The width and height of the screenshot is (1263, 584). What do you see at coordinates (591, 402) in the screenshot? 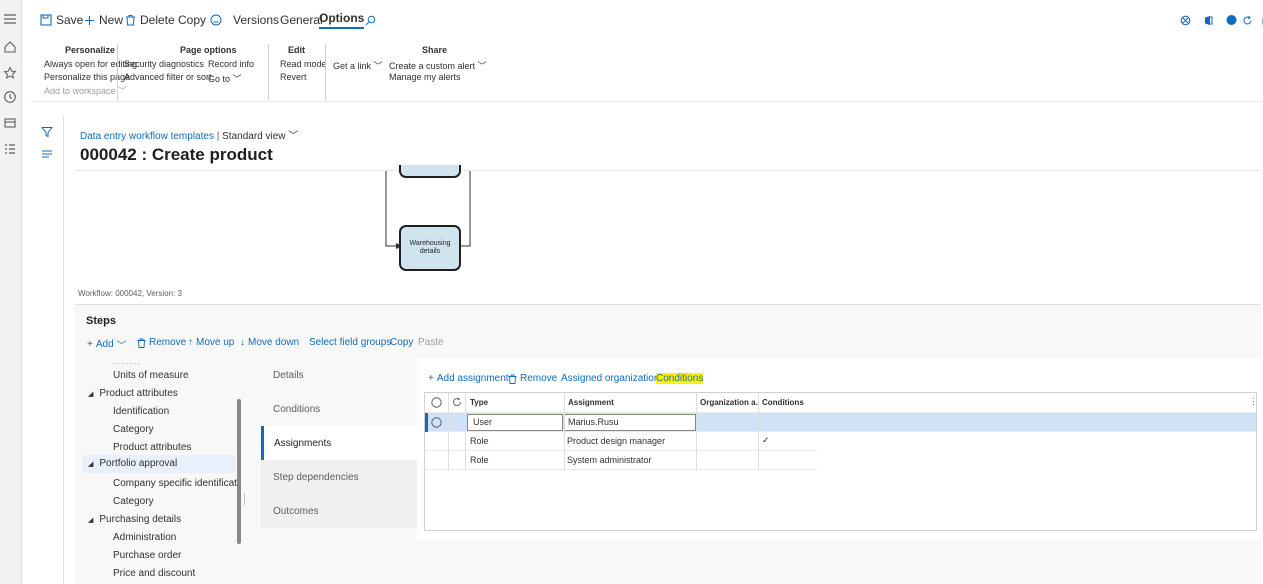
I see `column-header-assignment: Assignment` at bounding box center [591, 402].